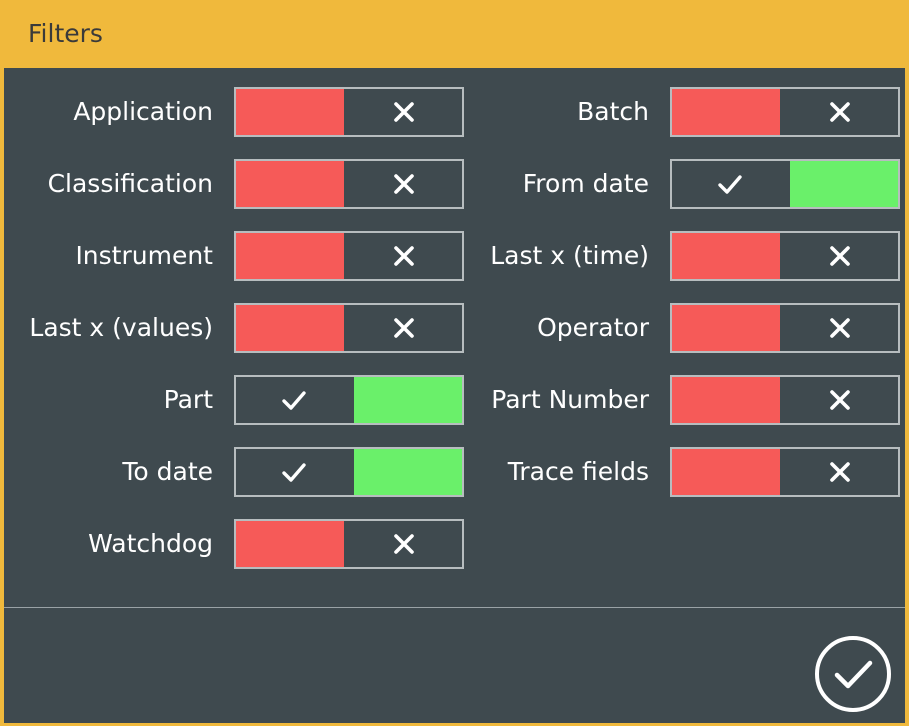  I want to click on toggle-watchdog, so click(349, 544).